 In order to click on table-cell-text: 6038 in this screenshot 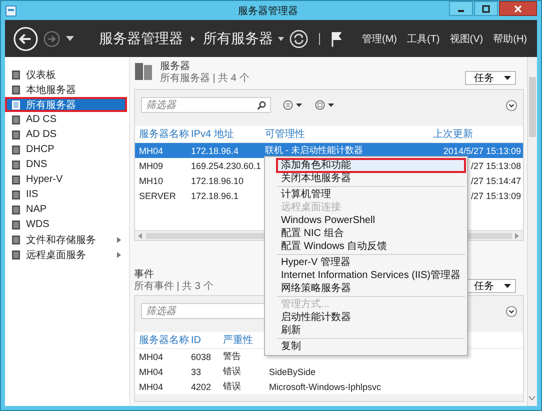, I will do `click(201, 357)`.